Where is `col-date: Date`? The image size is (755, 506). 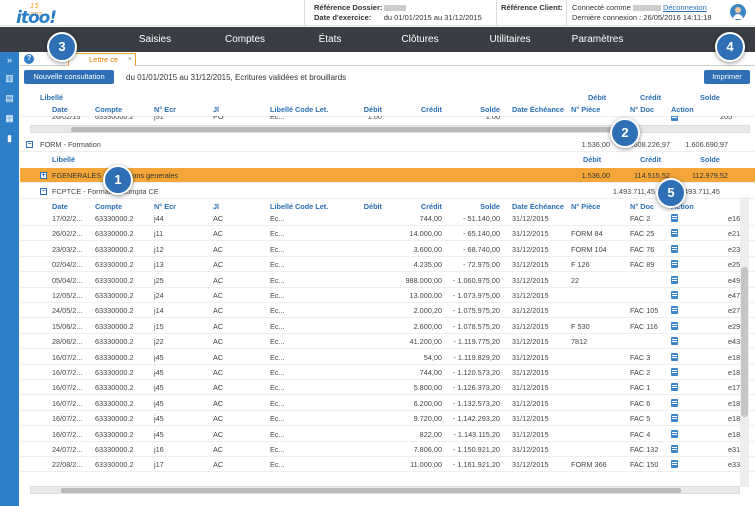
col-date: Date is located at coordinates (60, 109).